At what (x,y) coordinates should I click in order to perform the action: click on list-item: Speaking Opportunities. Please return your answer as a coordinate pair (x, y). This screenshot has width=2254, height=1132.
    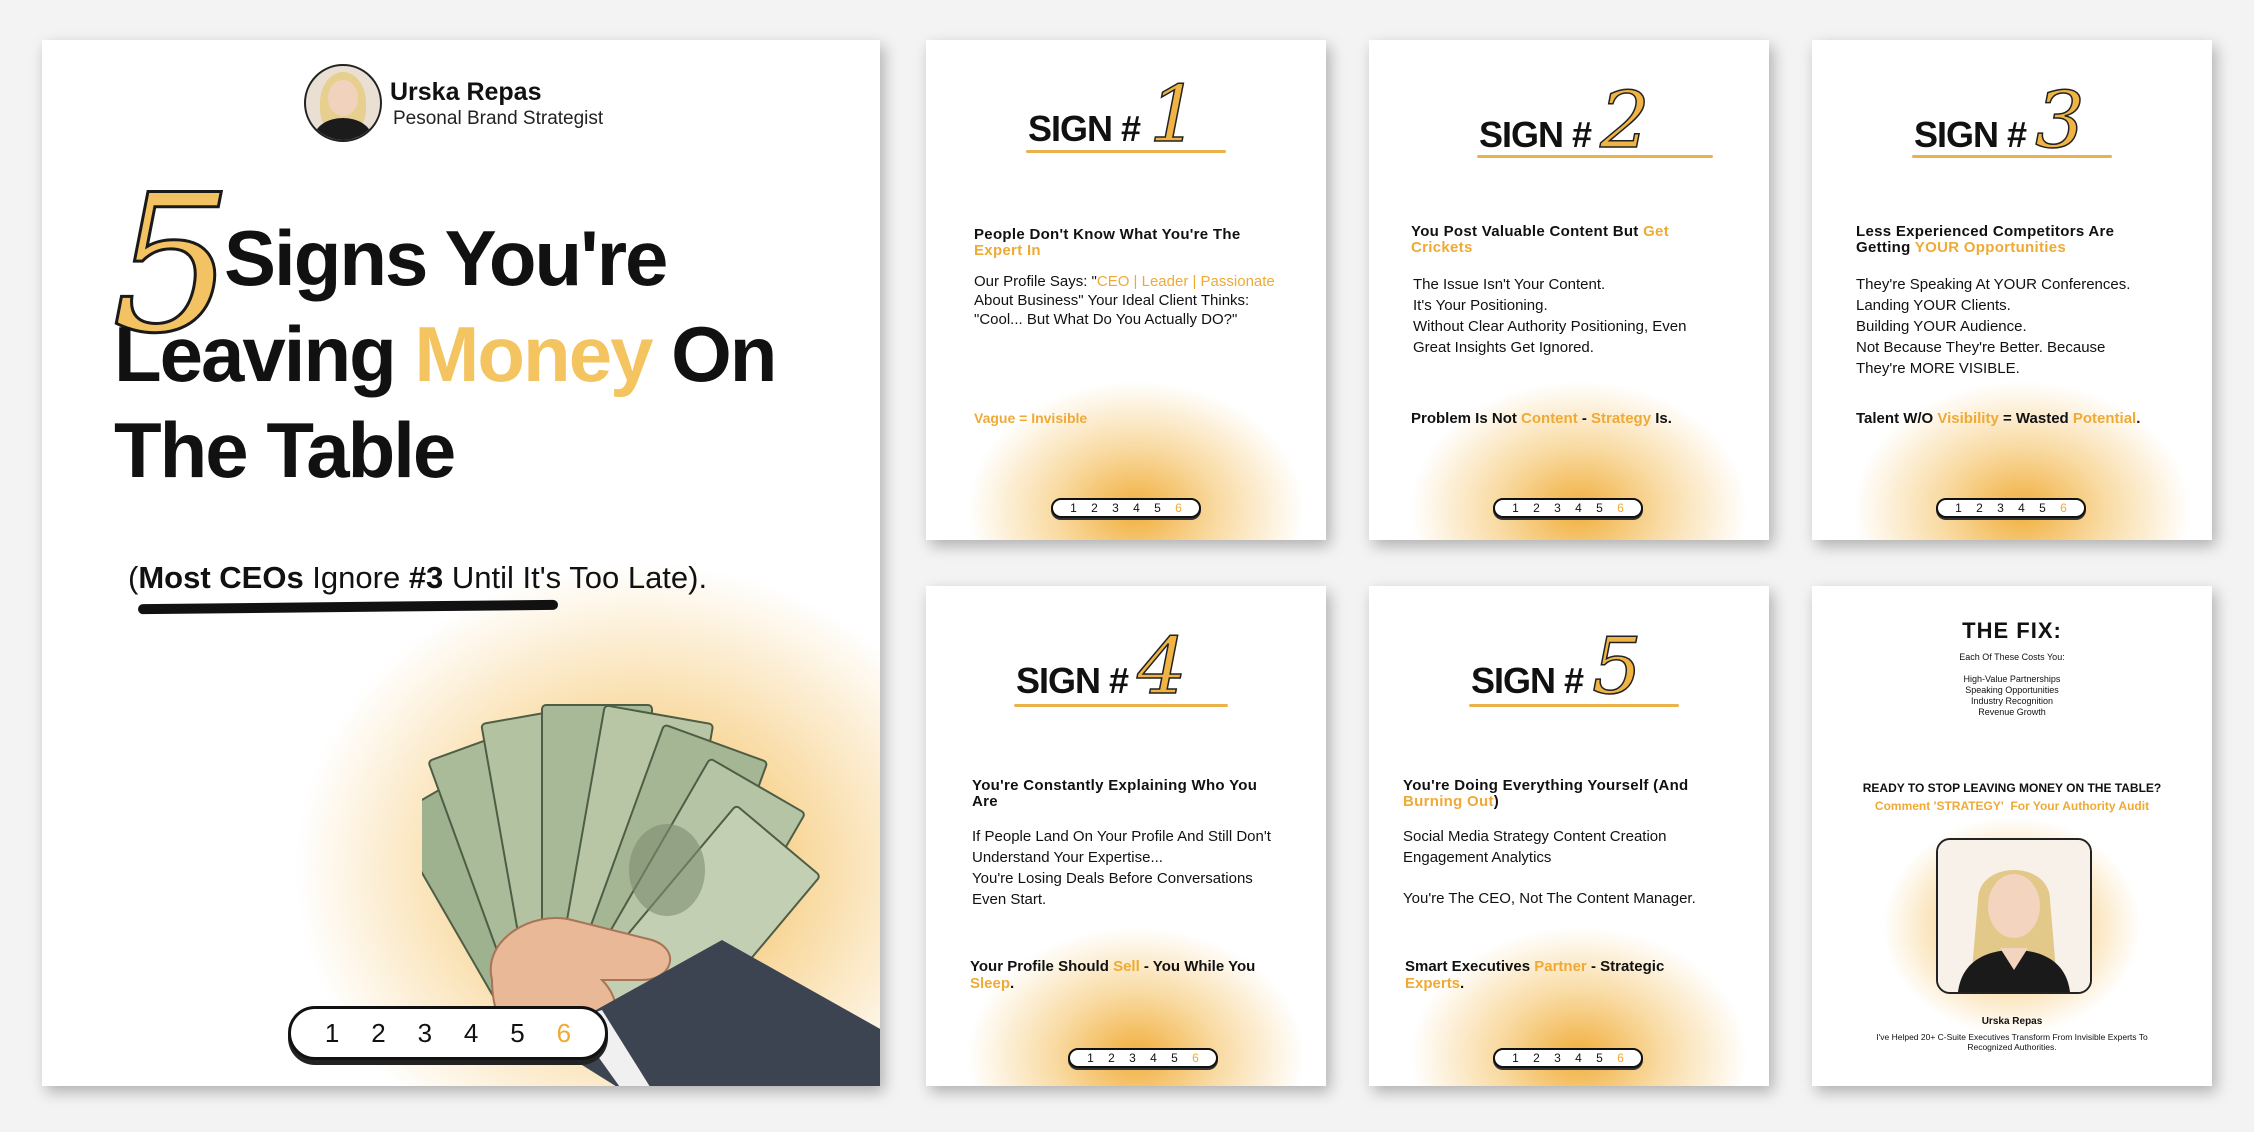
    Looking at the image, I should click on (2012, 690).